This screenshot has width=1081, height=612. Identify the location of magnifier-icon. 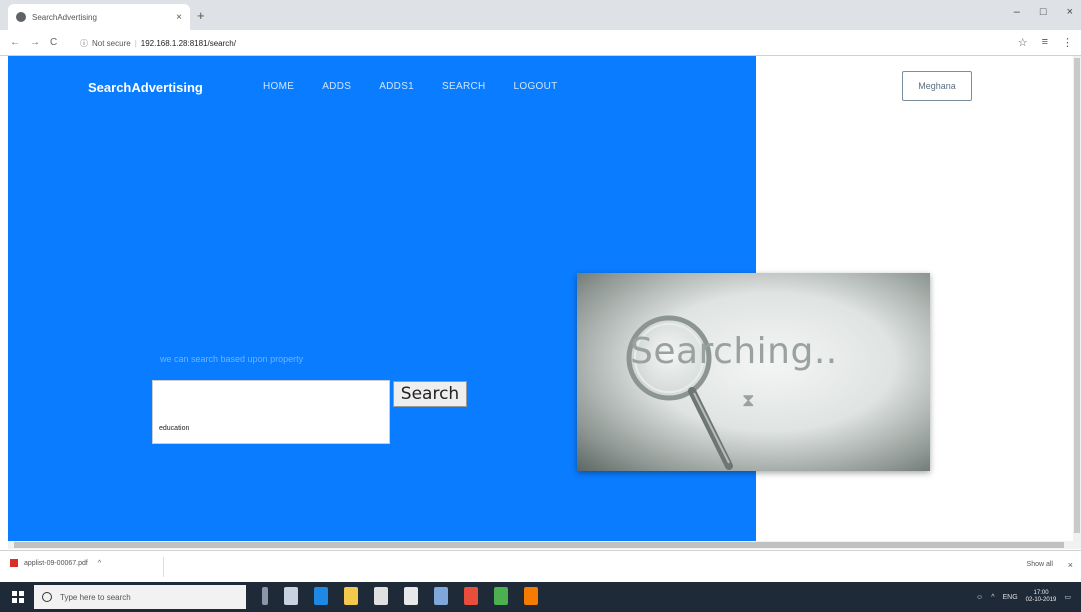
(679, 392).